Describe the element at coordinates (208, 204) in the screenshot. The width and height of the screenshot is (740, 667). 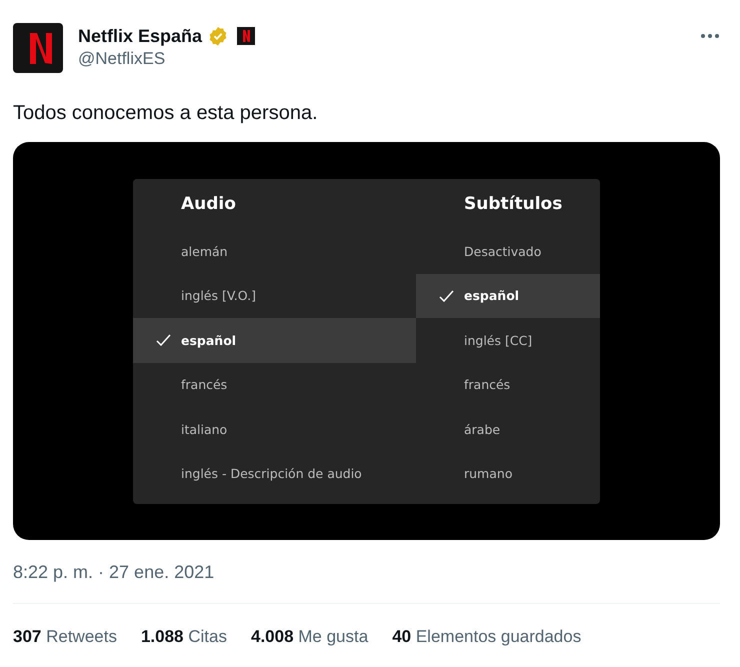
I see `column-heading: Audio` at that location.